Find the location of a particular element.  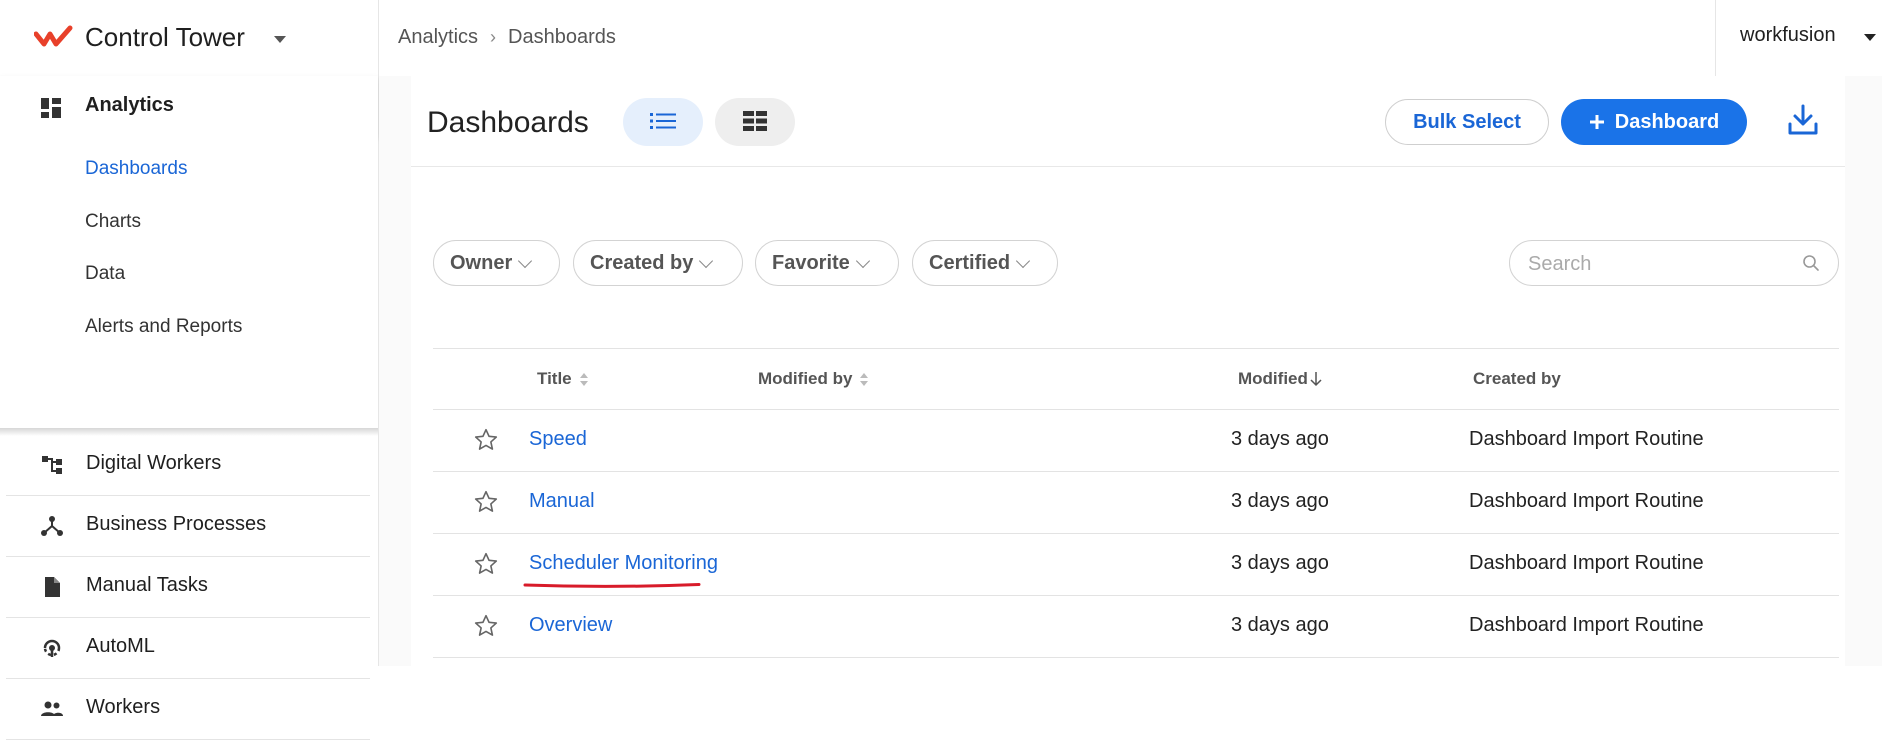

list-view-icon is located at coordinates (663, 120).